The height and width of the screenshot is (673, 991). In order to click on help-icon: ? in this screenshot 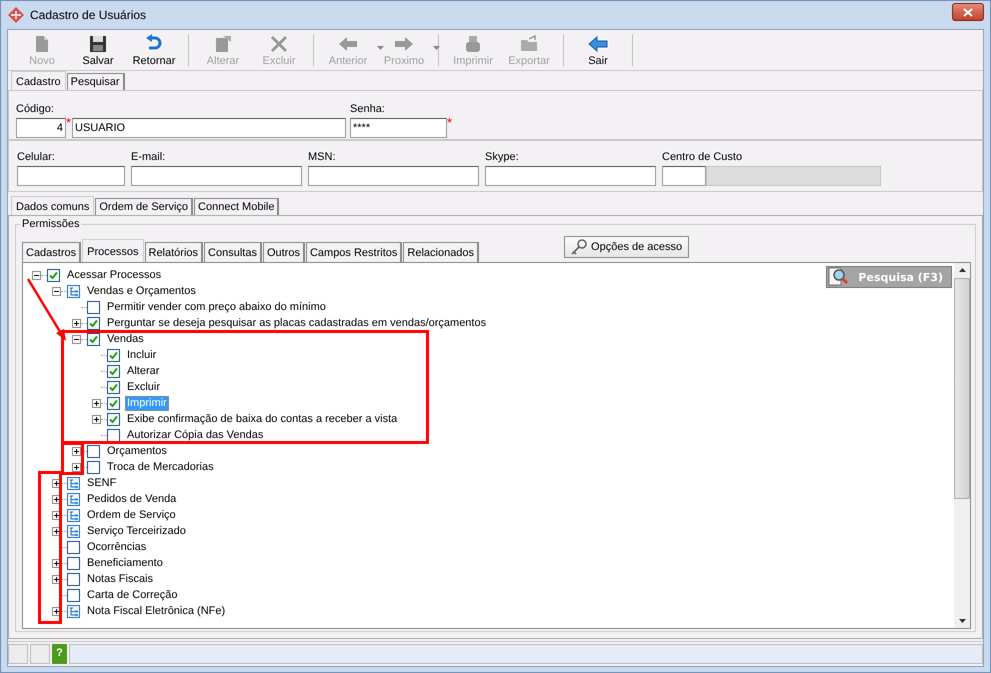, I will do `click(59, 654)`.